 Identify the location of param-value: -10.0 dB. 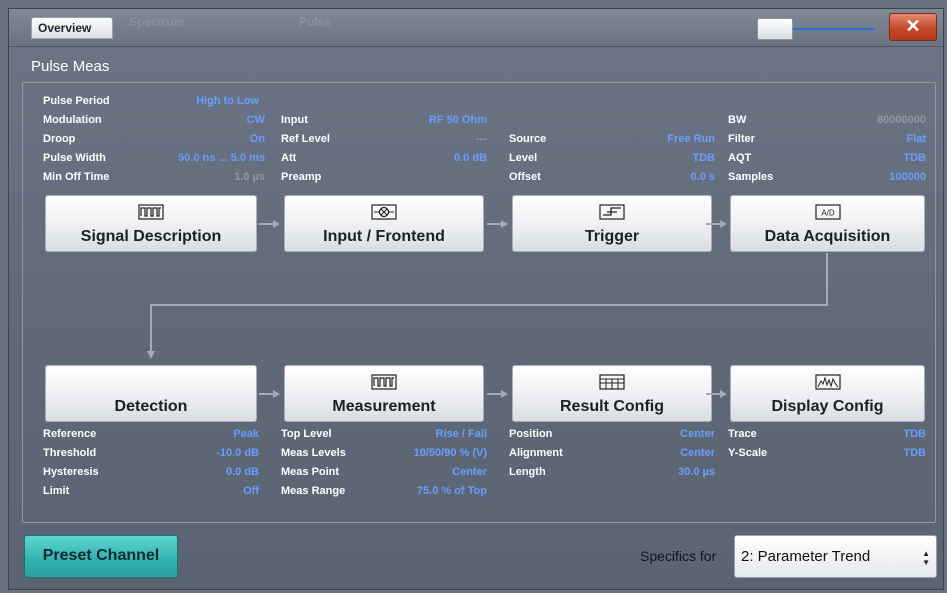
(237, 453).